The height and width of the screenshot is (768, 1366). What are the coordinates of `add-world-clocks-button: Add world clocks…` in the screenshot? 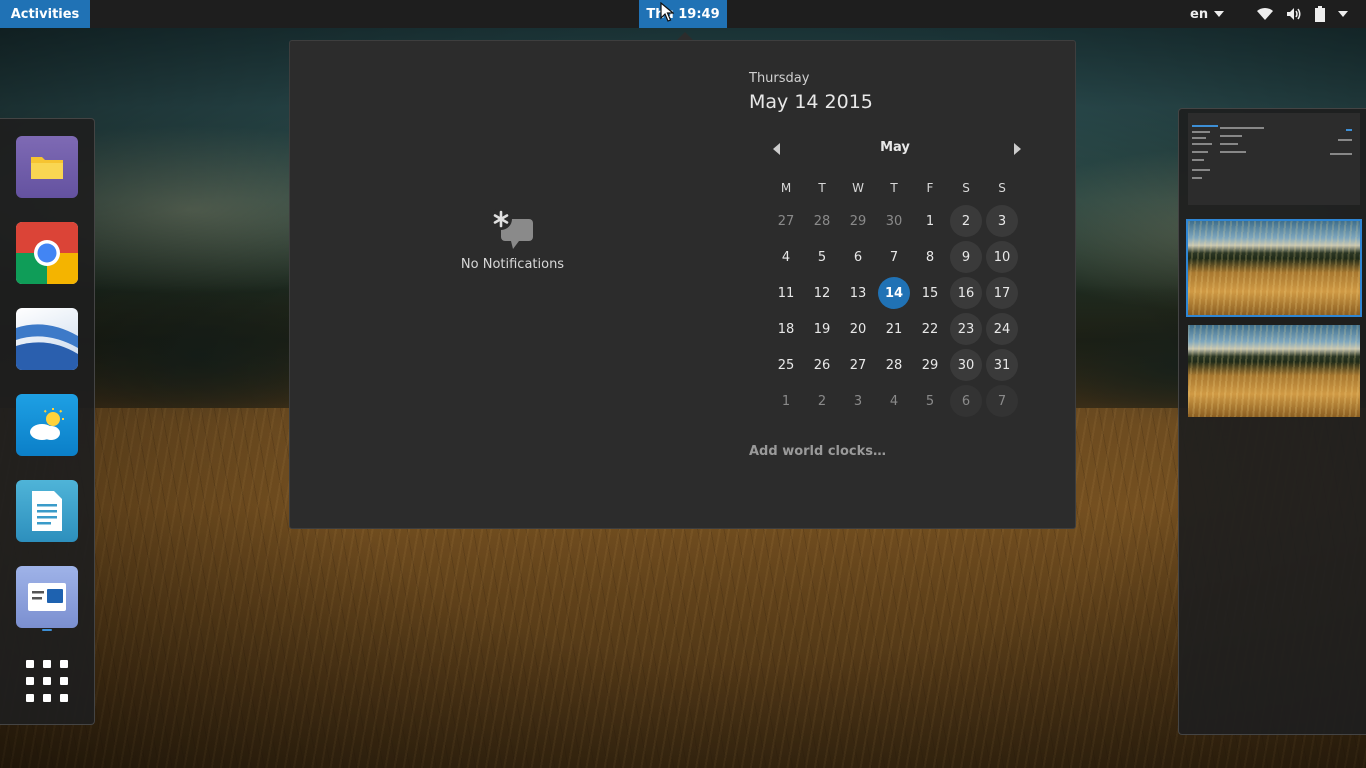 It's located at (817, 451).